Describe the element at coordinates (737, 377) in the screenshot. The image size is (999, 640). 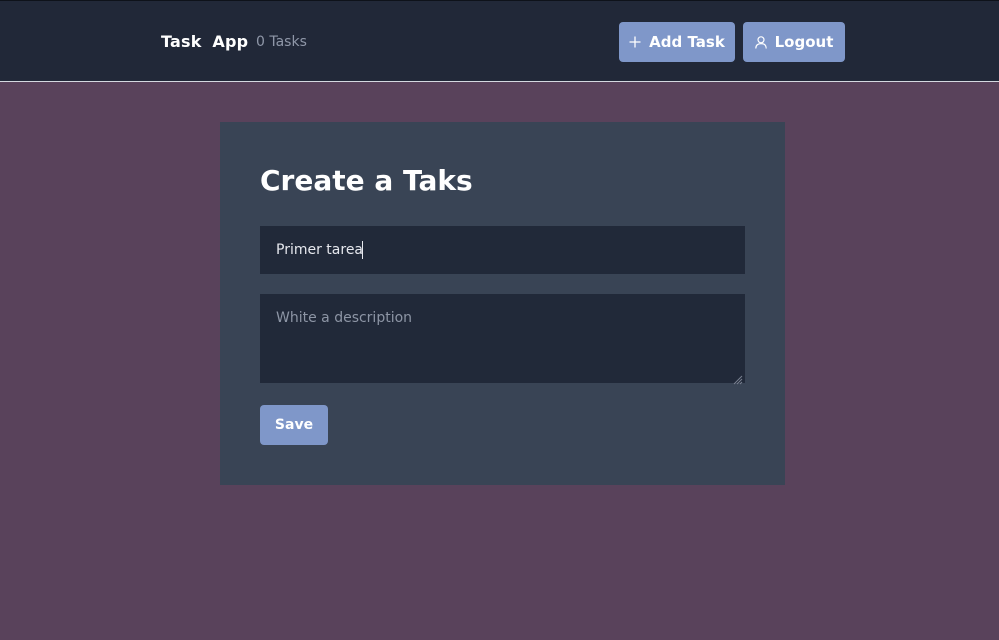
I see `resize-grip-icon` at that location.